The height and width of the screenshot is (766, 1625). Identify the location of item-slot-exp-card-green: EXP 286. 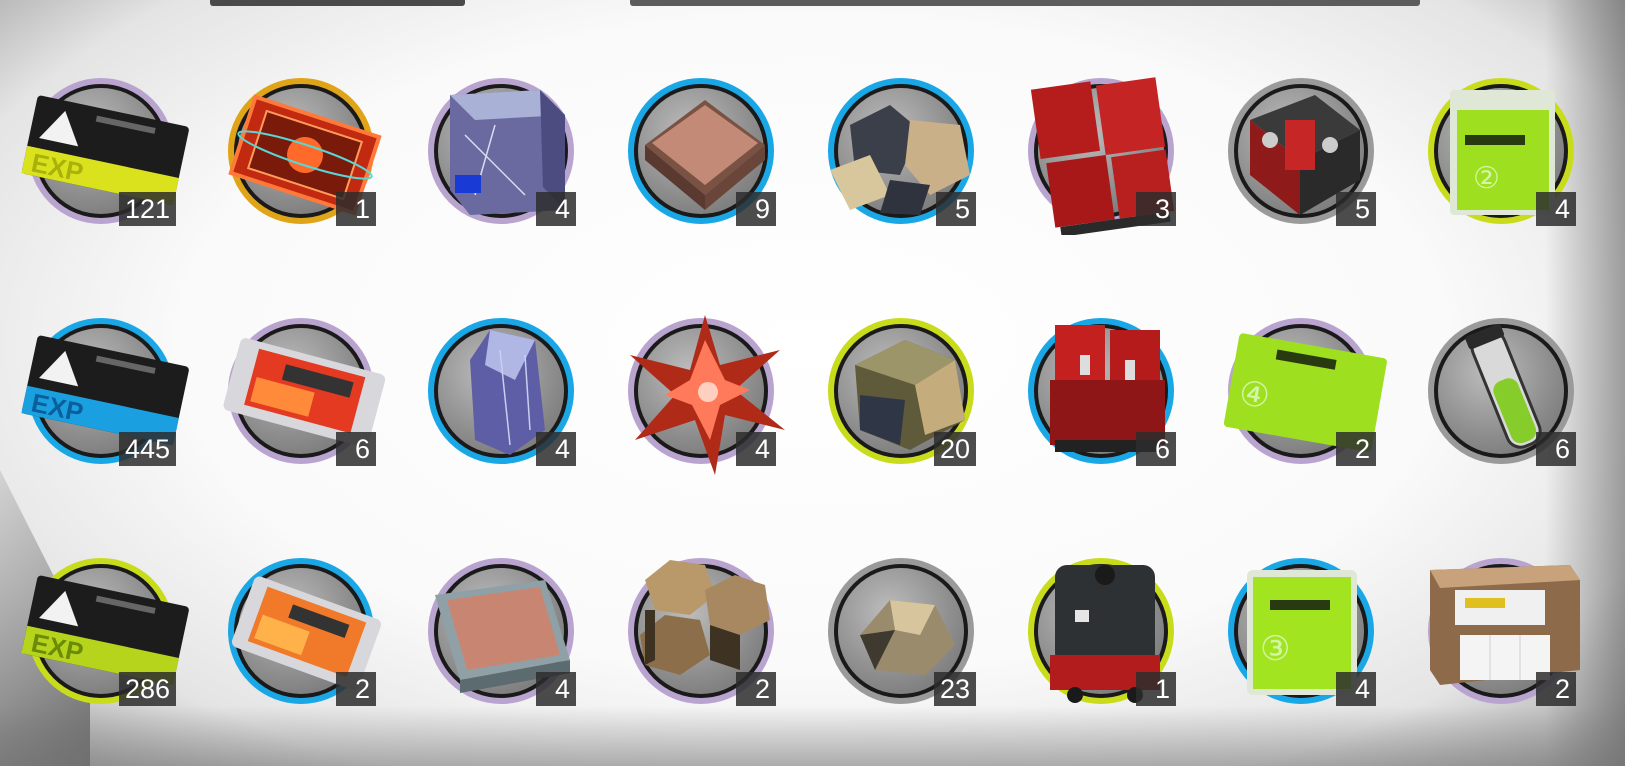
(104, 631).